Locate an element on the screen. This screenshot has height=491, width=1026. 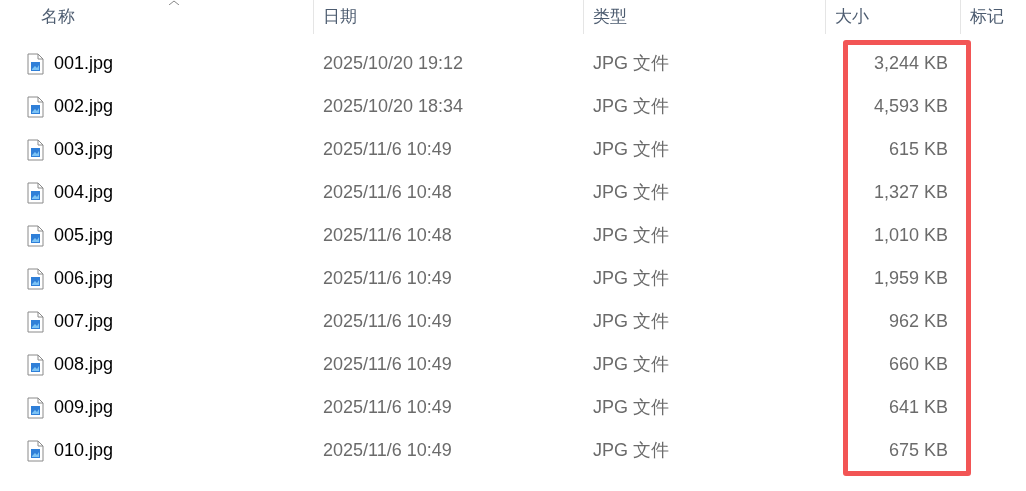
file-size: 615 KB is located at coordinates (918, 149).